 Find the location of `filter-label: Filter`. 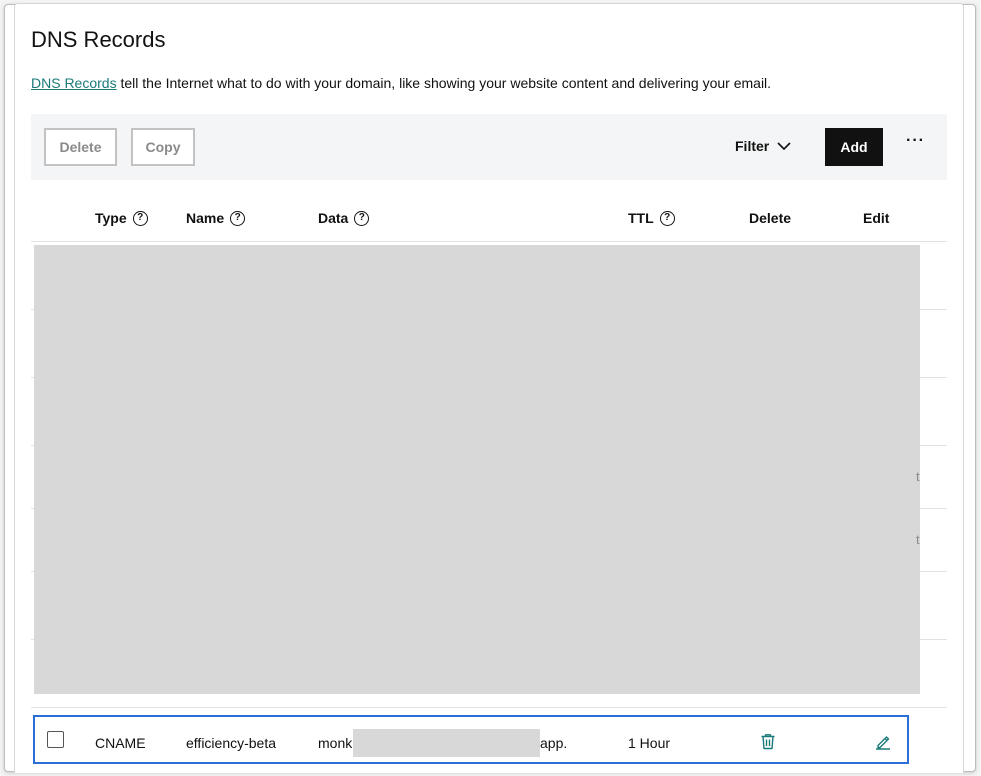

filter-label: Filter is located at coordinates (752, 146).